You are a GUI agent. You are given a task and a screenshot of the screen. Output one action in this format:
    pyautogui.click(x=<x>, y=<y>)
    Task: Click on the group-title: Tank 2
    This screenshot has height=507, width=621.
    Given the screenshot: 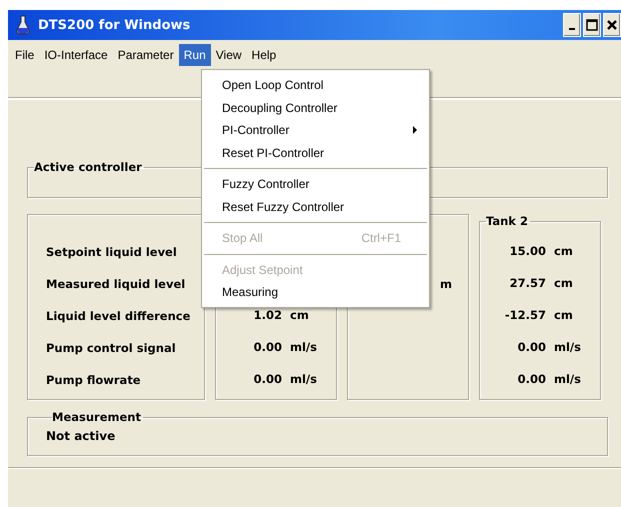 What is the action you would take?
    pyautogui.click(x=507, y=221)
    